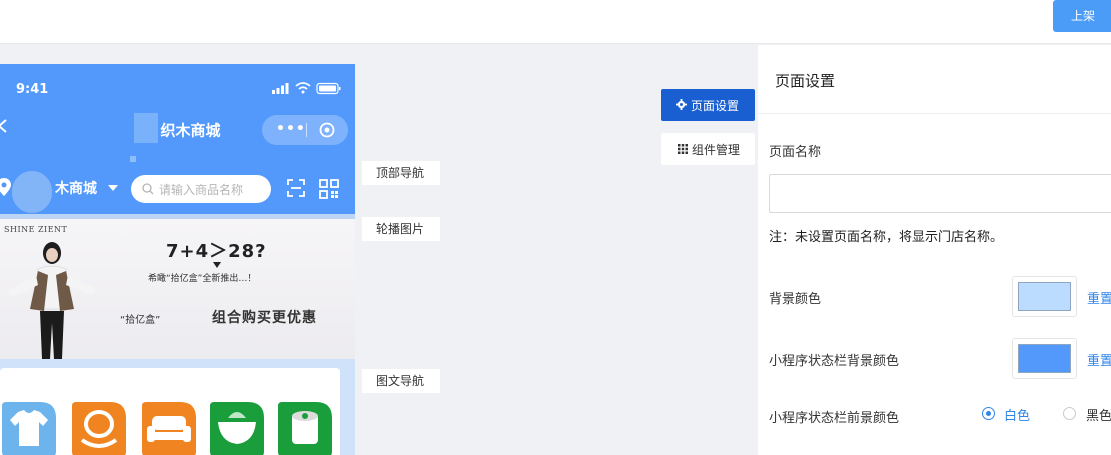 Image resolution: width=1111 pixels, height=455 pixels. Describe the element at coordinates (1017, 414) in the screenshot. I see `fg-white-label: 白色` at that location.